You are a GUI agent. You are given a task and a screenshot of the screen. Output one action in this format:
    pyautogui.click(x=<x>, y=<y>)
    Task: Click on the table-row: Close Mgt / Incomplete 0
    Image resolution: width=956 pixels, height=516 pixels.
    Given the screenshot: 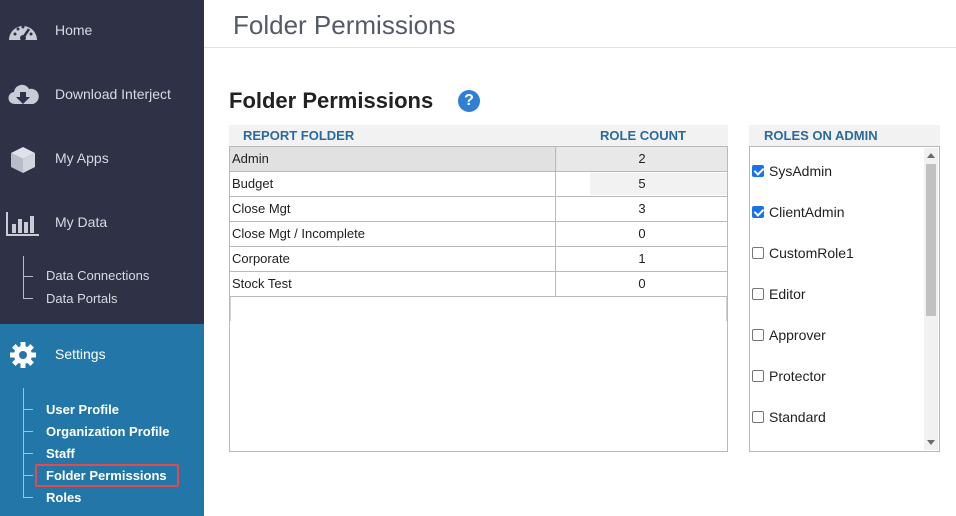 What is the action you would take?
    pyautogui.click(x=478, y=234)
    